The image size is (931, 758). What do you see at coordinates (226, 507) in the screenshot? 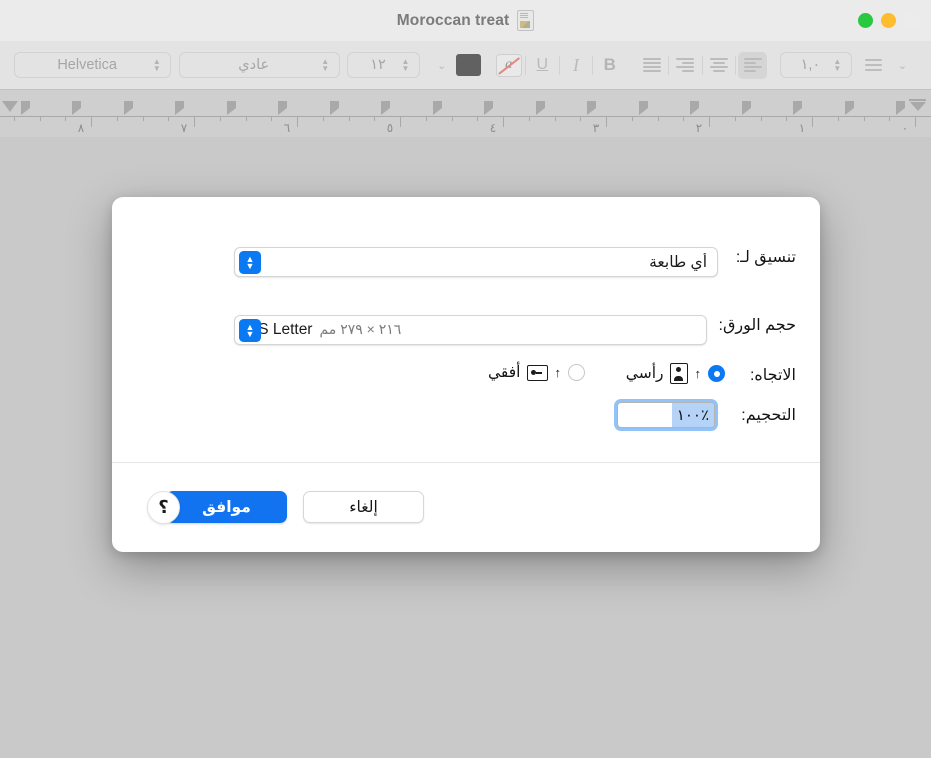
I see `ok-button: موافق` at bounding box center [226, 507].